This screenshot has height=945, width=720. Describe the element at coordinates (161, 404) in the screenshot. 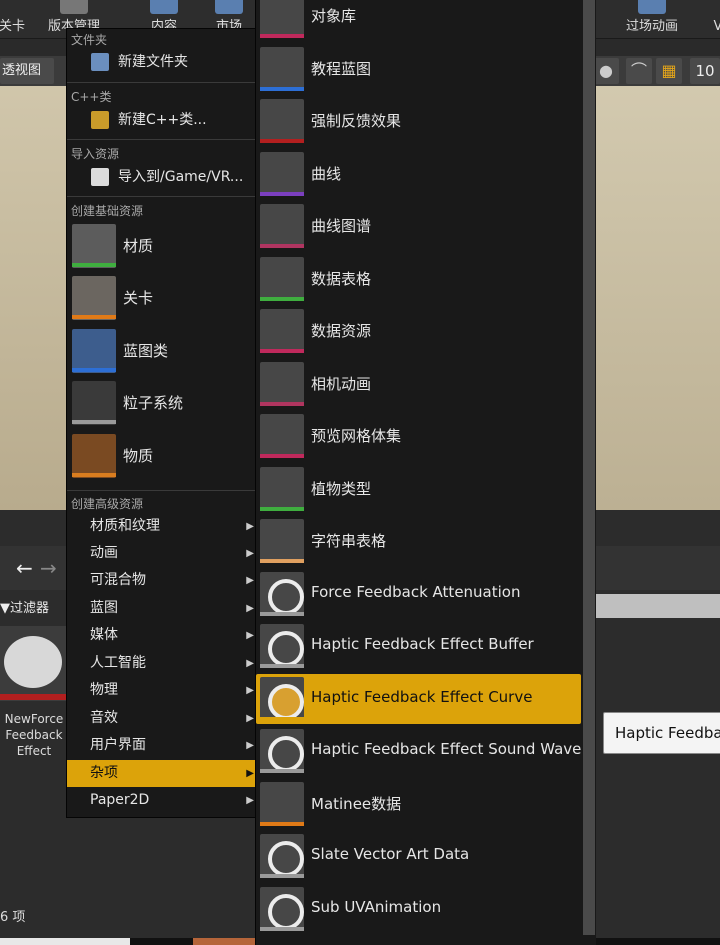

I see `basic-asset-particle-system: 粒子系统` at that location.